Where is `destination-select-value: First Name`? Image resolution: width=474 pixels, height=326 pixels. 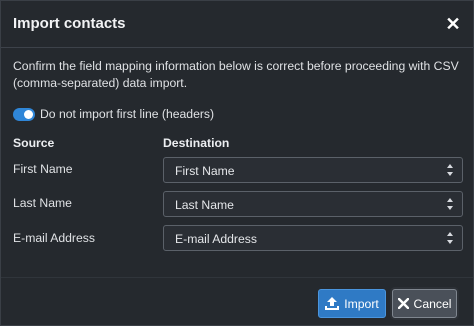
destination-select-value: First Name is located at coordinates (205, 171).